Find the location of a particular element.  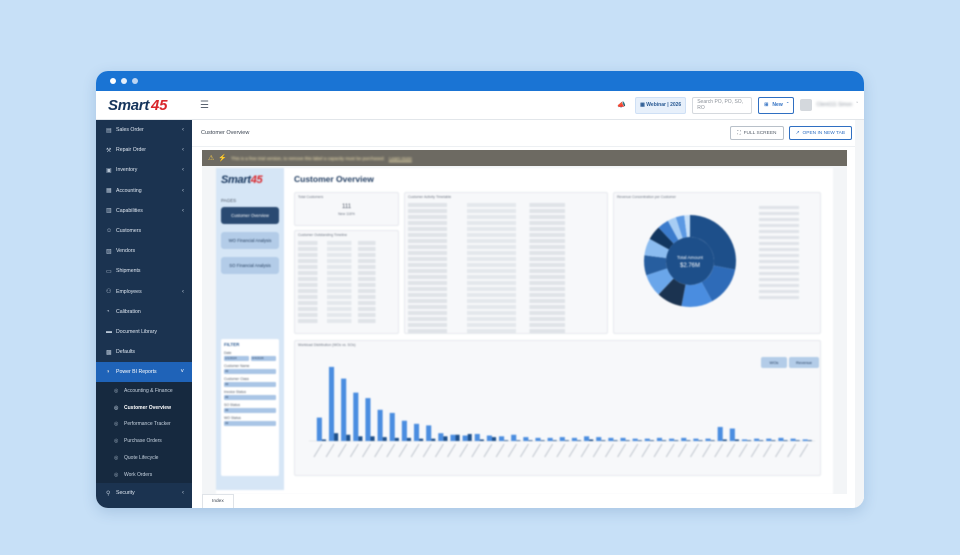

hamburger-icon: ☰ is located at coordinates (207, 105).